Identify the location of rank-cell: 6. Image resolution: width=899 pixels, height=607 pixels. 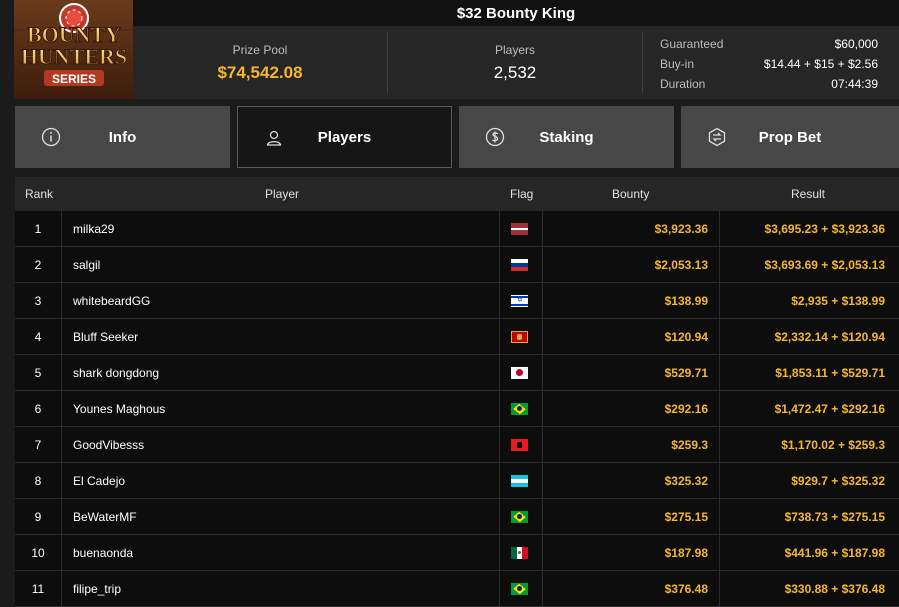
(38, 408).